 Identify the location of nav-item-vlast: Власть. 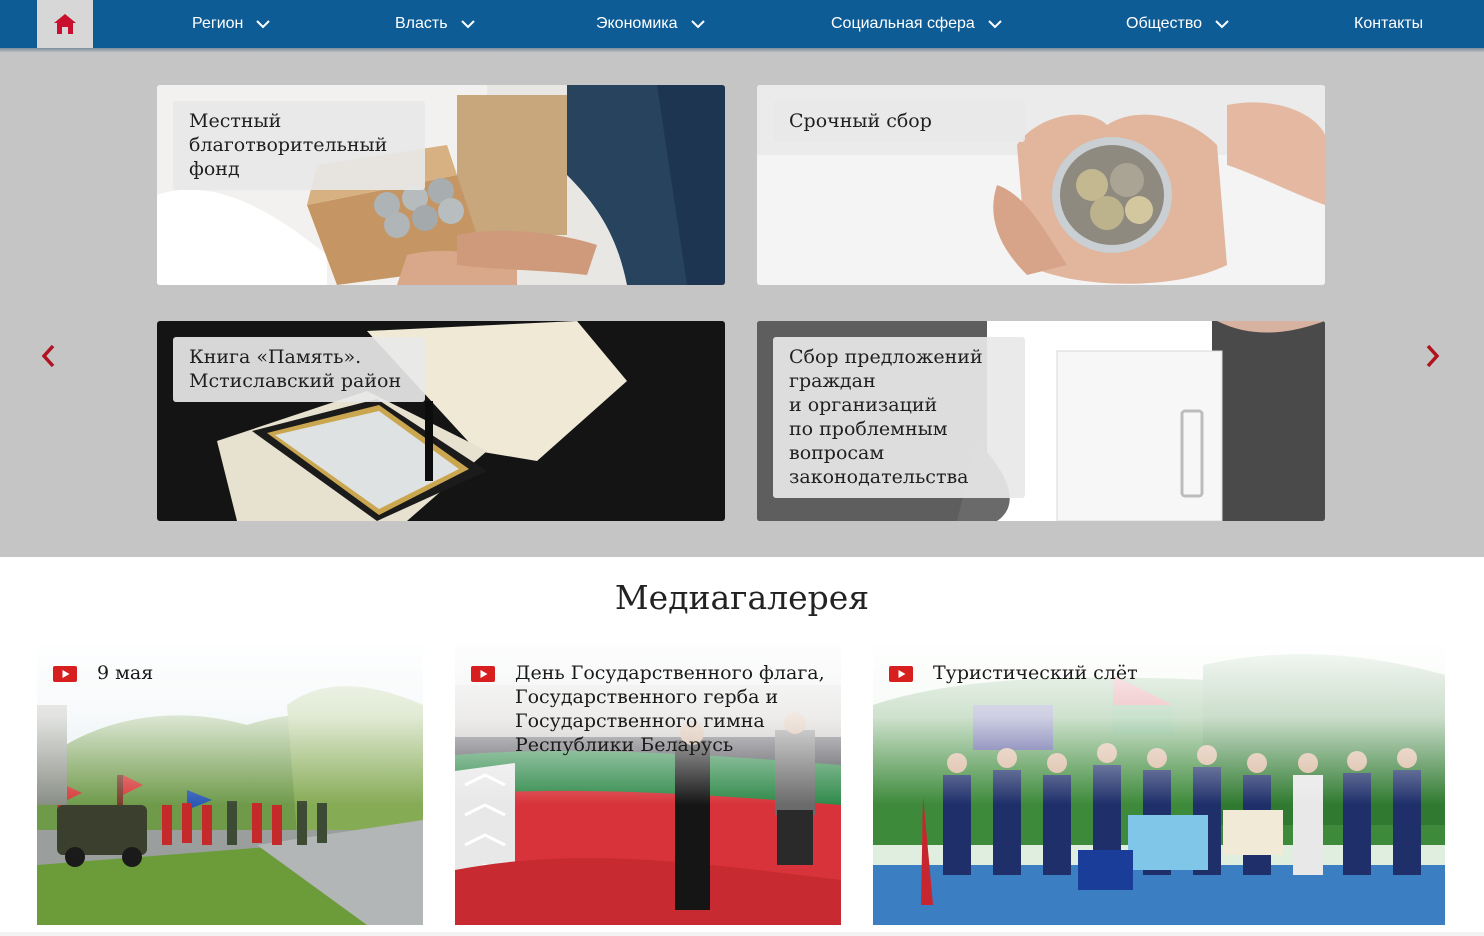
(435, 24).